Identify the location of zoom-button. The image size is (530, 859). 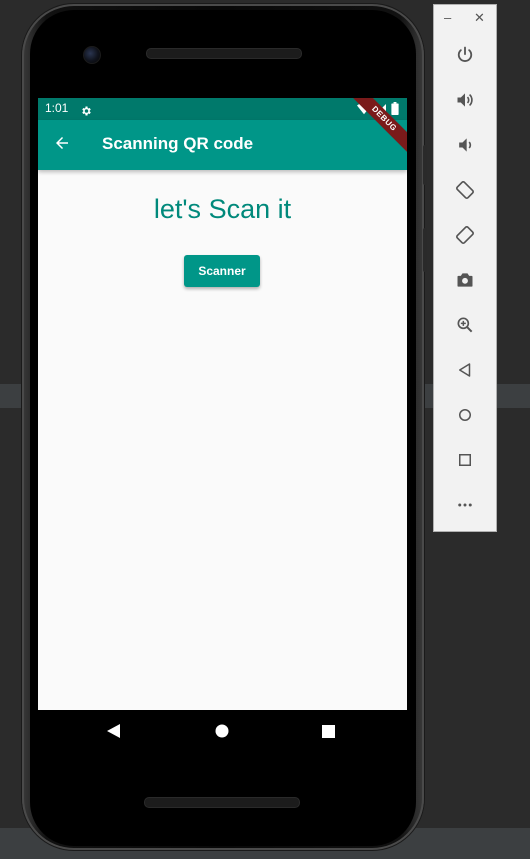
(465, 327).